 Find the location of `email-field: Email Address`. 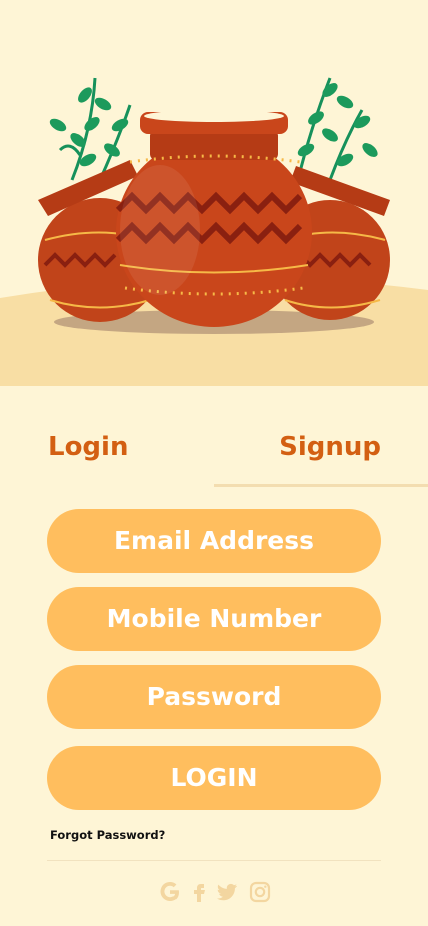

email-field: Email Address is located at coordinates (214, 541).